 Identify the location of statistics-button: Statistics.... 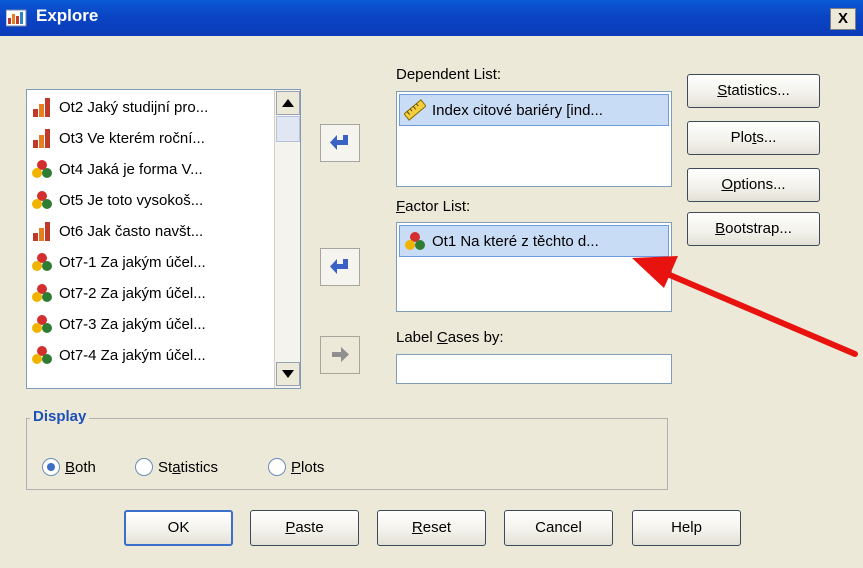
(753, 91).